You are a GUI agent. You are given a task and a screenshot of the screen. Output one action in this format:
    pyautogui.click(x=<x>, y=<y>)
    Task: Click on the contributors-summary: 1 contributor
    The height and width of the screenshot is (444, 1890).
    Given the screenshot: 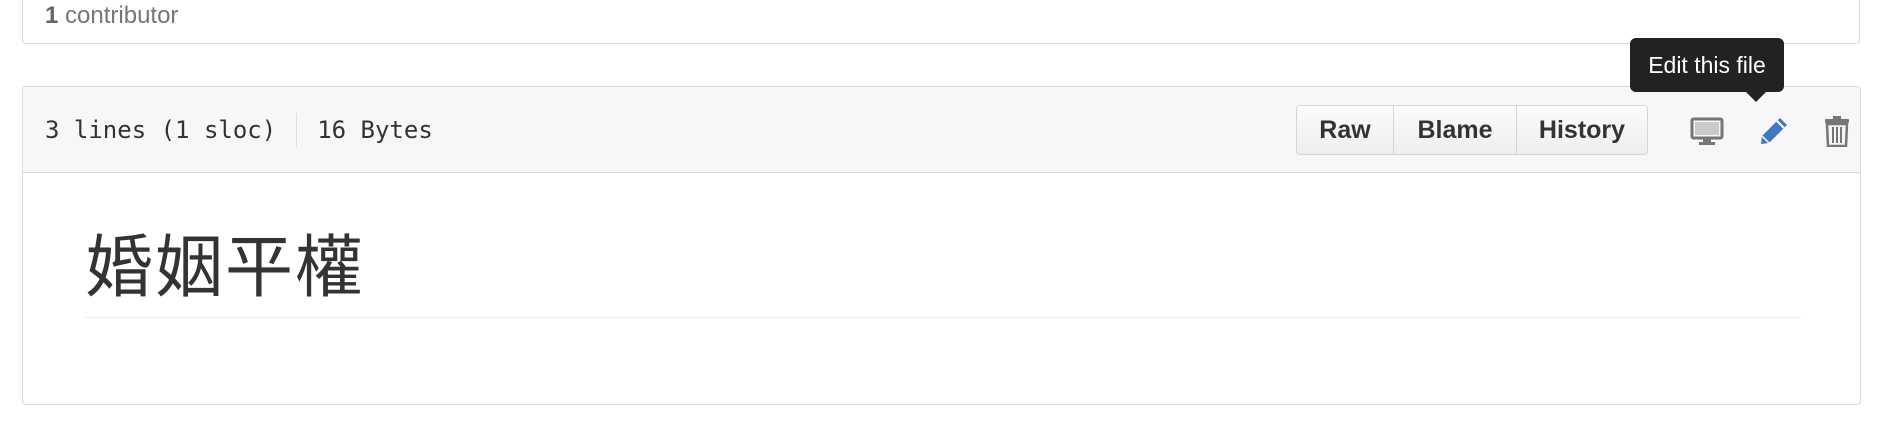 What is the action you would take?
    pyautogui.click(x=941, y=22)
    